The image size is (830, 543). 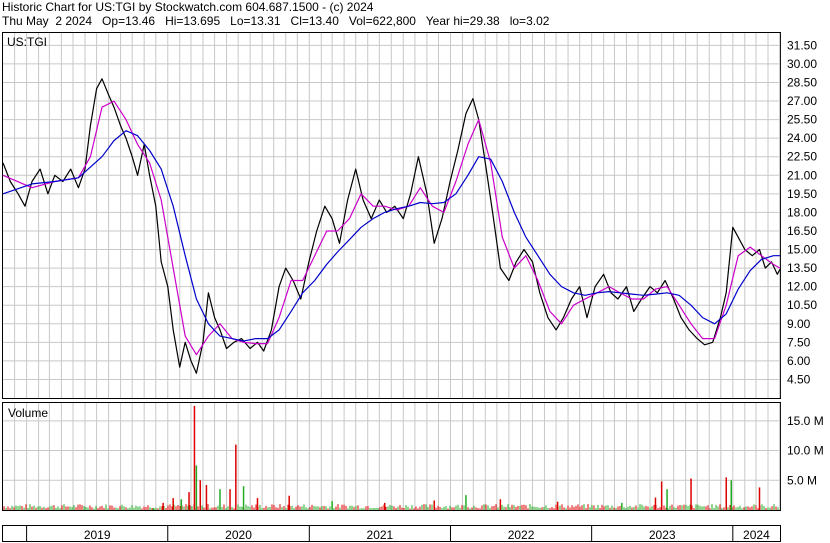 What do you see at coordinates (799, 379) in the screenshot?
I see `price-y-tick-label: 4.50` at bounding box center [799, 379].